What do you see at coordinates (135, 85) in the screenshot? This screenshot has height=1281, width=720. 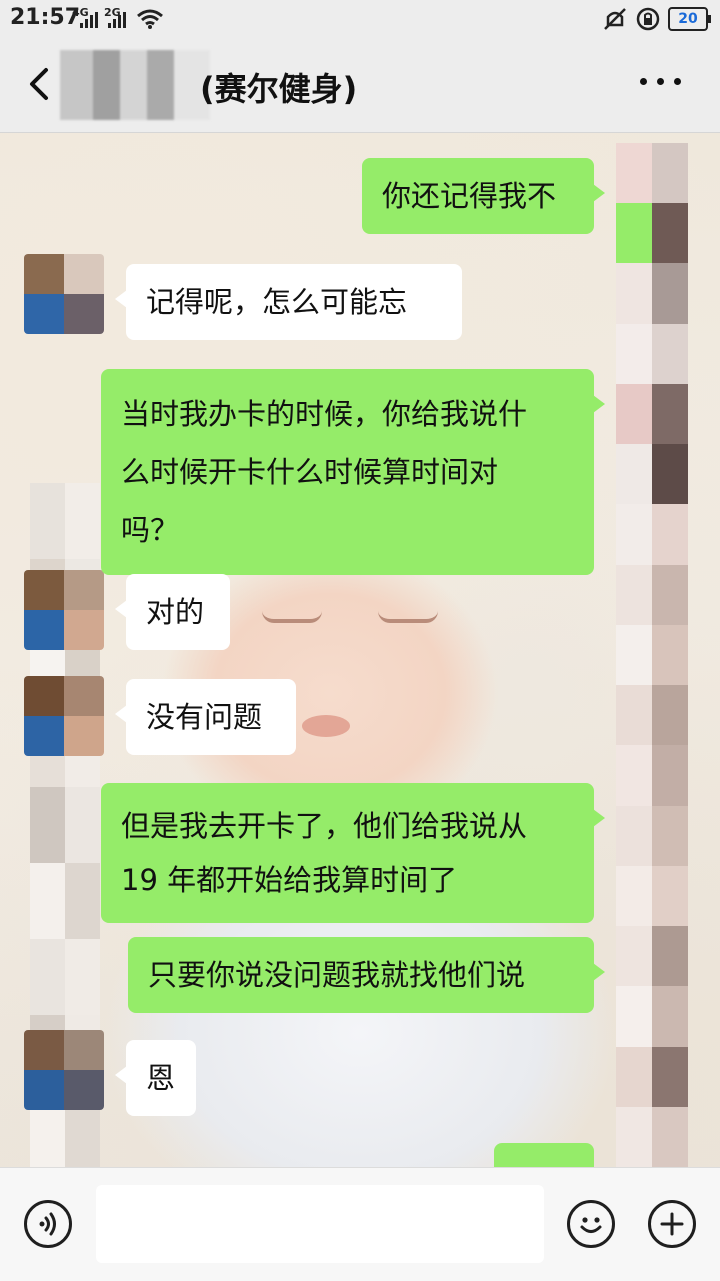 I see `contact-name-blurred` at bounding box center [135, 85].